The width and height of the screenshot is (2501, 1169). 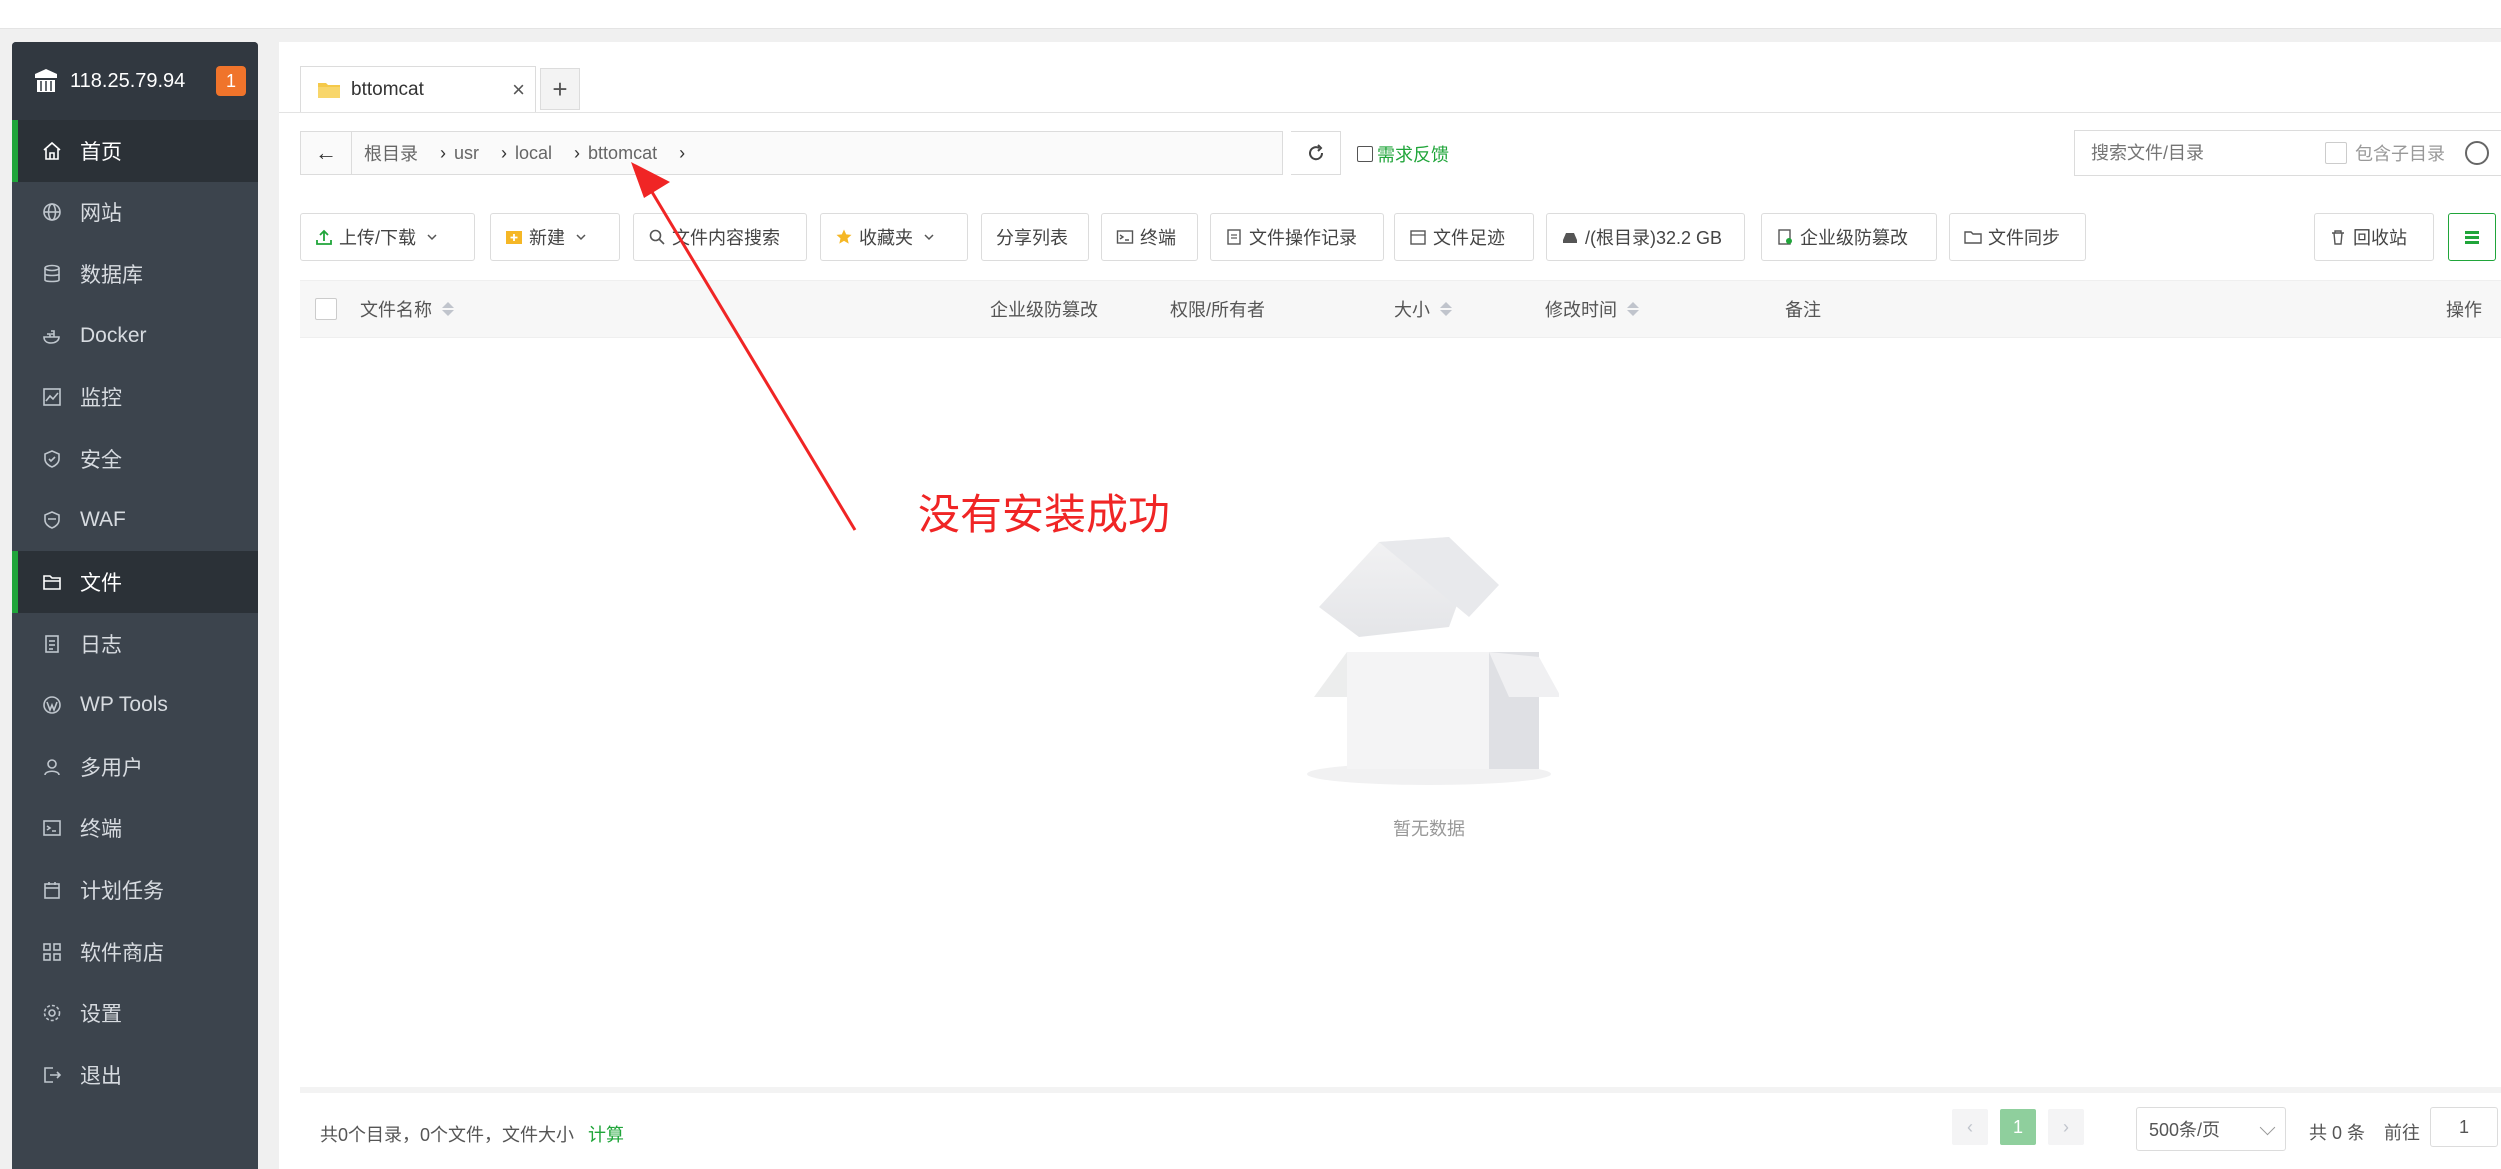 I want to click on disk-button: /(根目录)32.2 GB, so click(x=1645, y=237).